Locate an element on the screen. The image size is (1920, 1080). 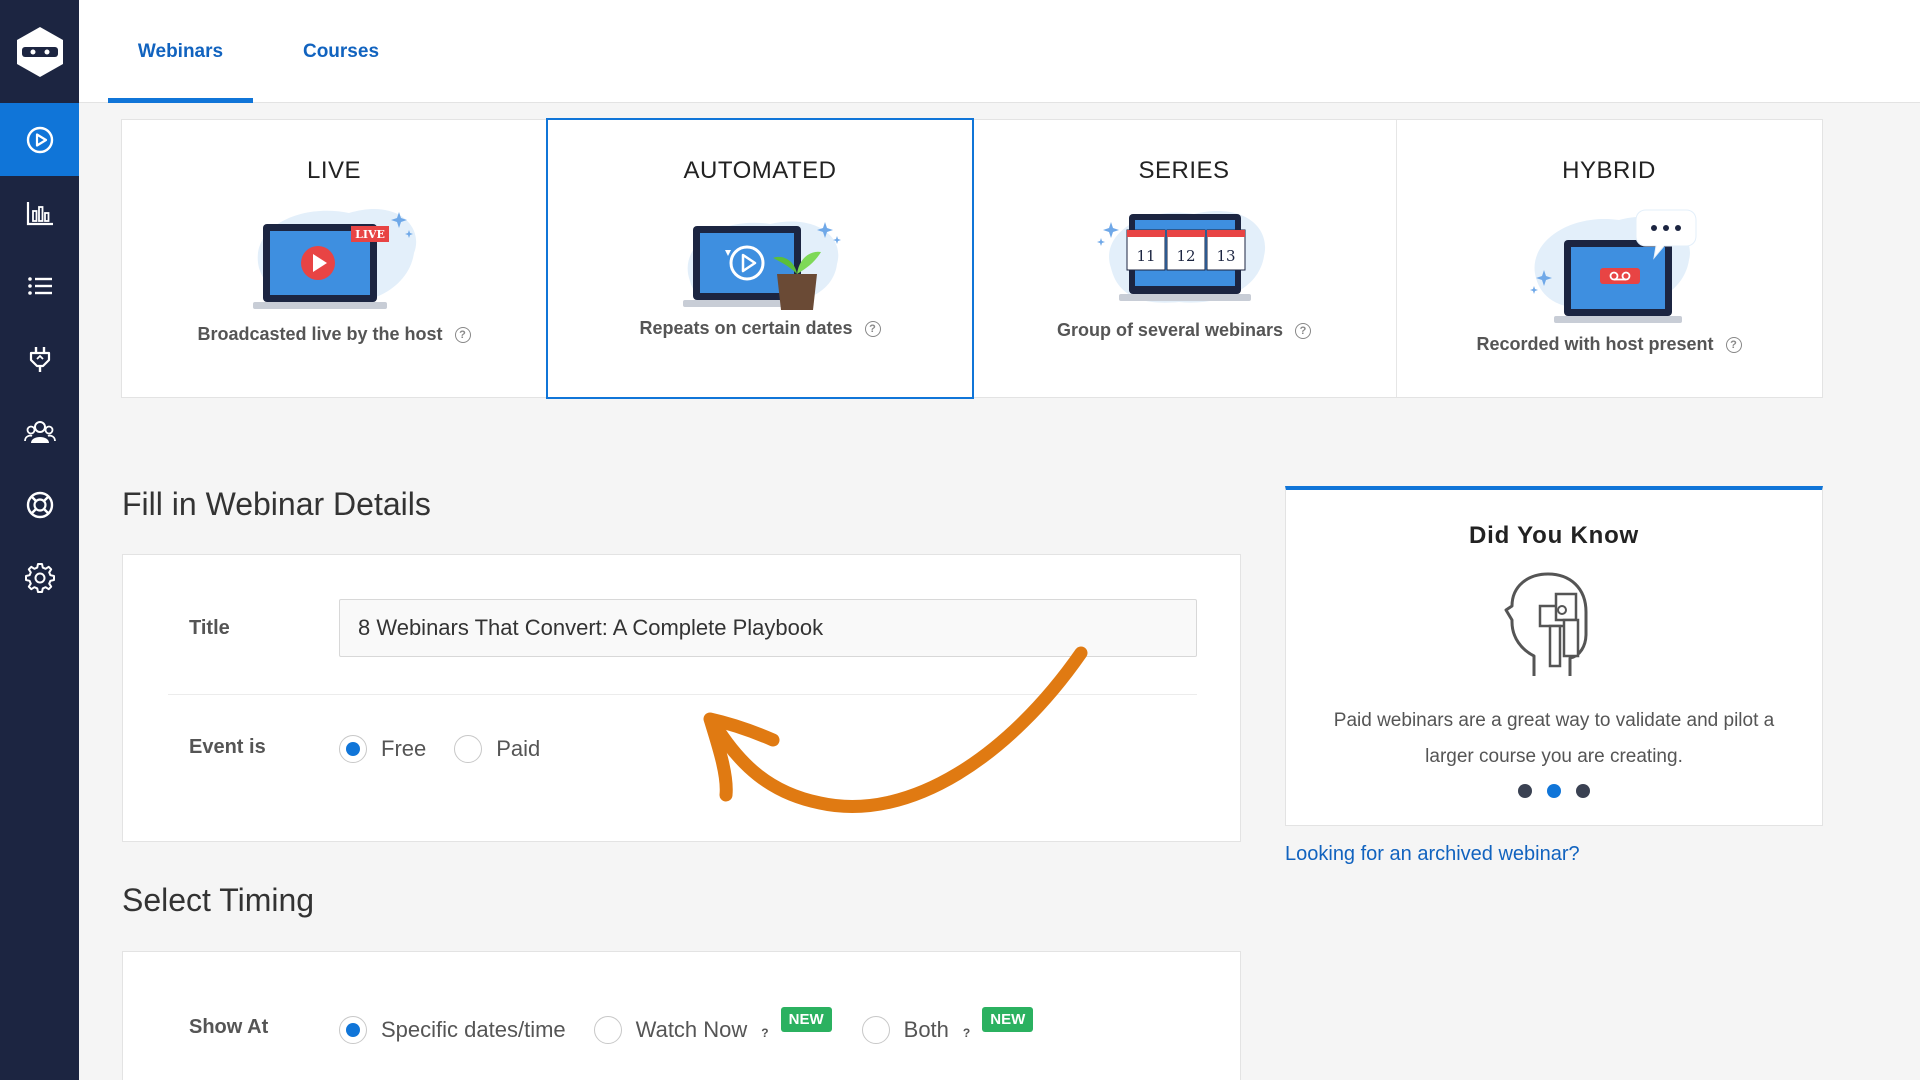
show-at-watch-now-radio: Watch Now ? NEW is located at coordinates (712, 1025).